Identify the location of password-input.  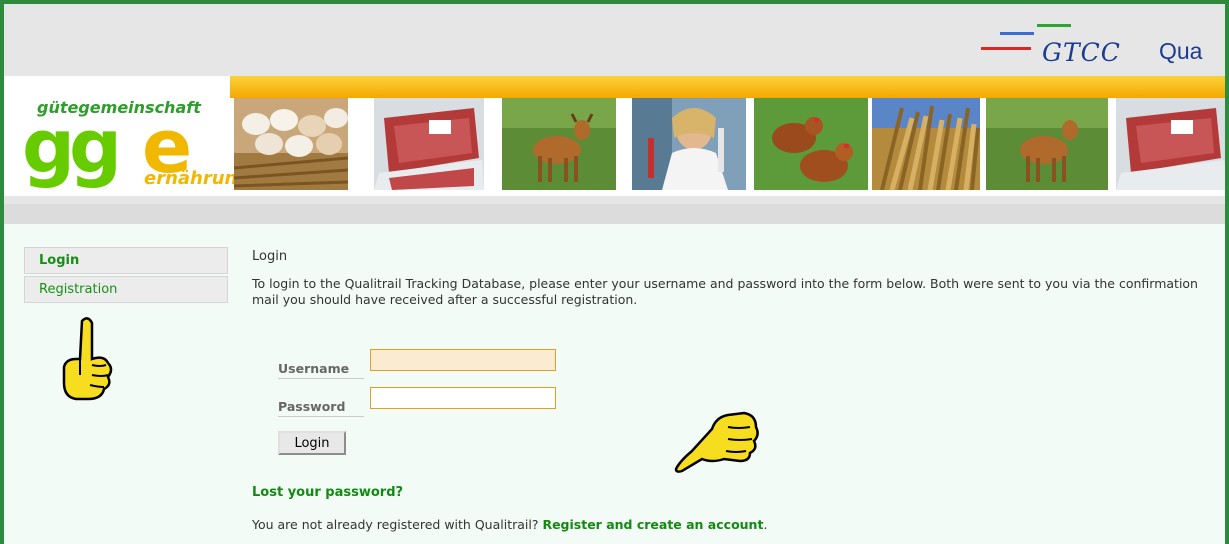
(463, 398).